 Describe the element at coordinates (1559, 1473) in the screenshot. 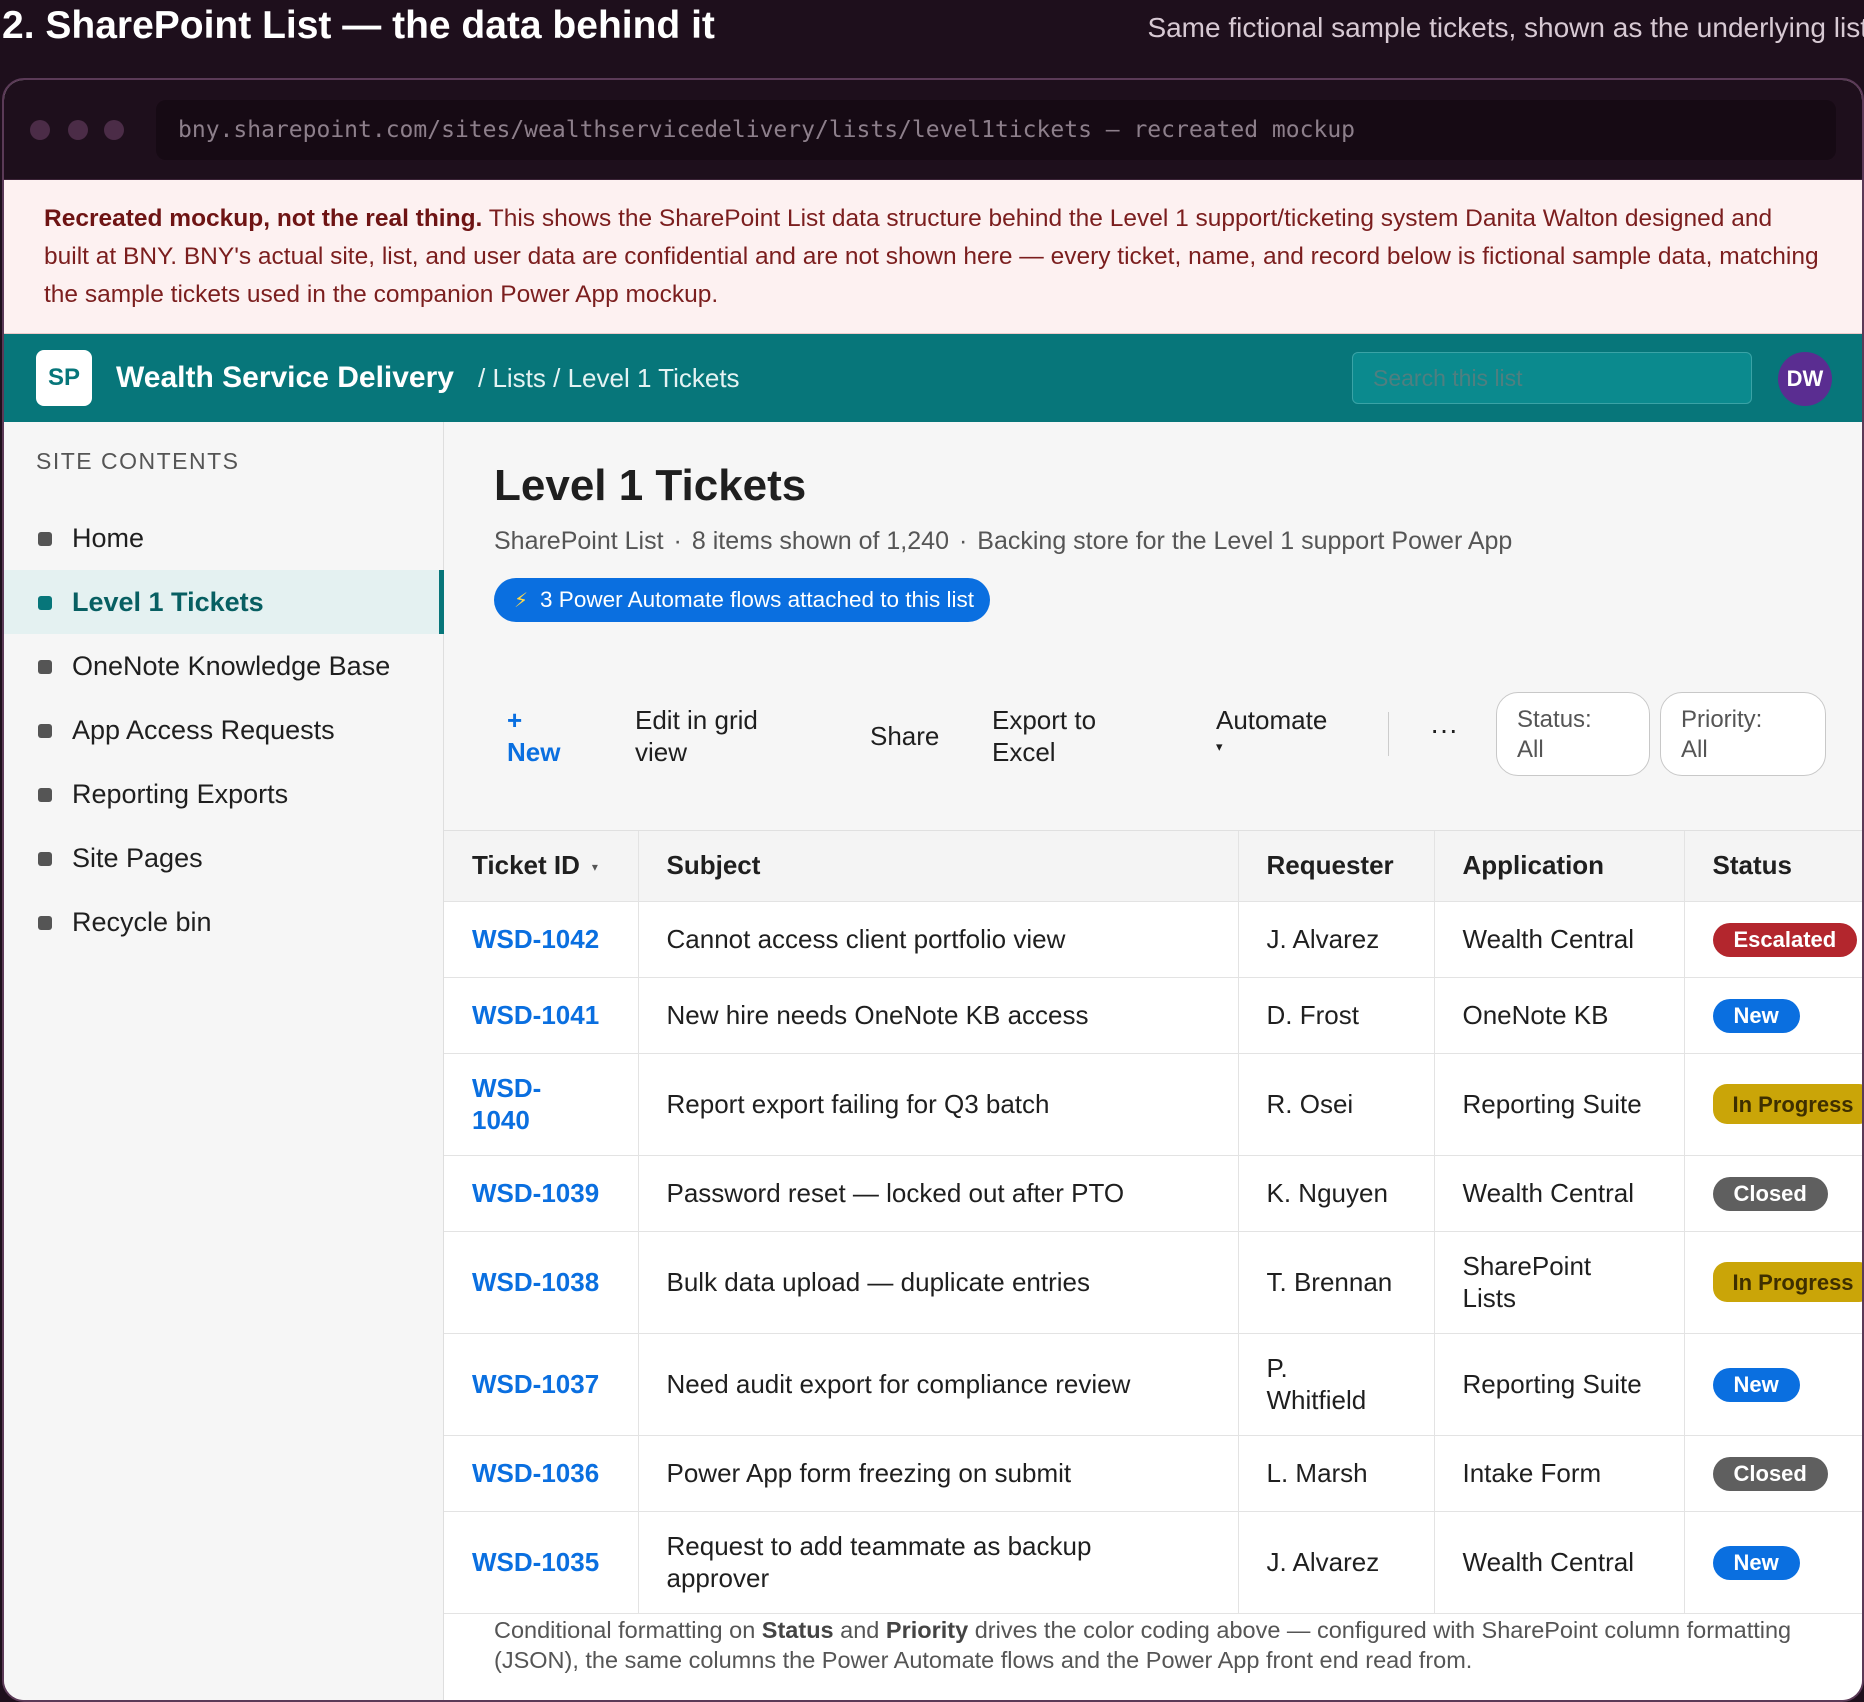

I see `ticket-application: Intake Form` at that location.